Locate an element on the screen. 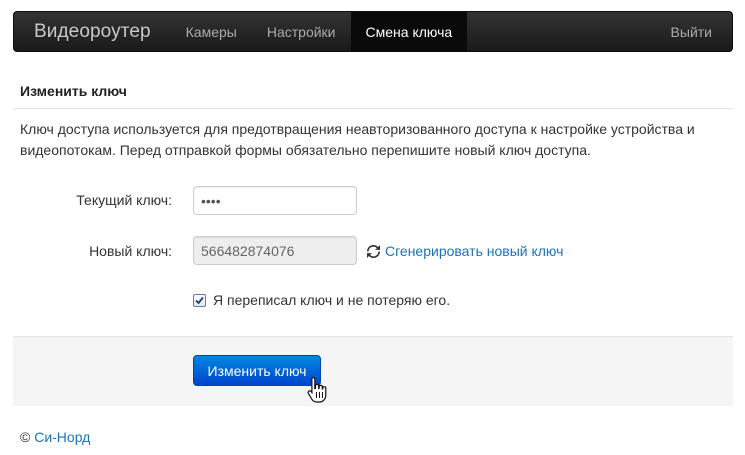 The width and height of the screenshot is (745, 455). footer: © Си-Норд is located at coordinates (55, 437).